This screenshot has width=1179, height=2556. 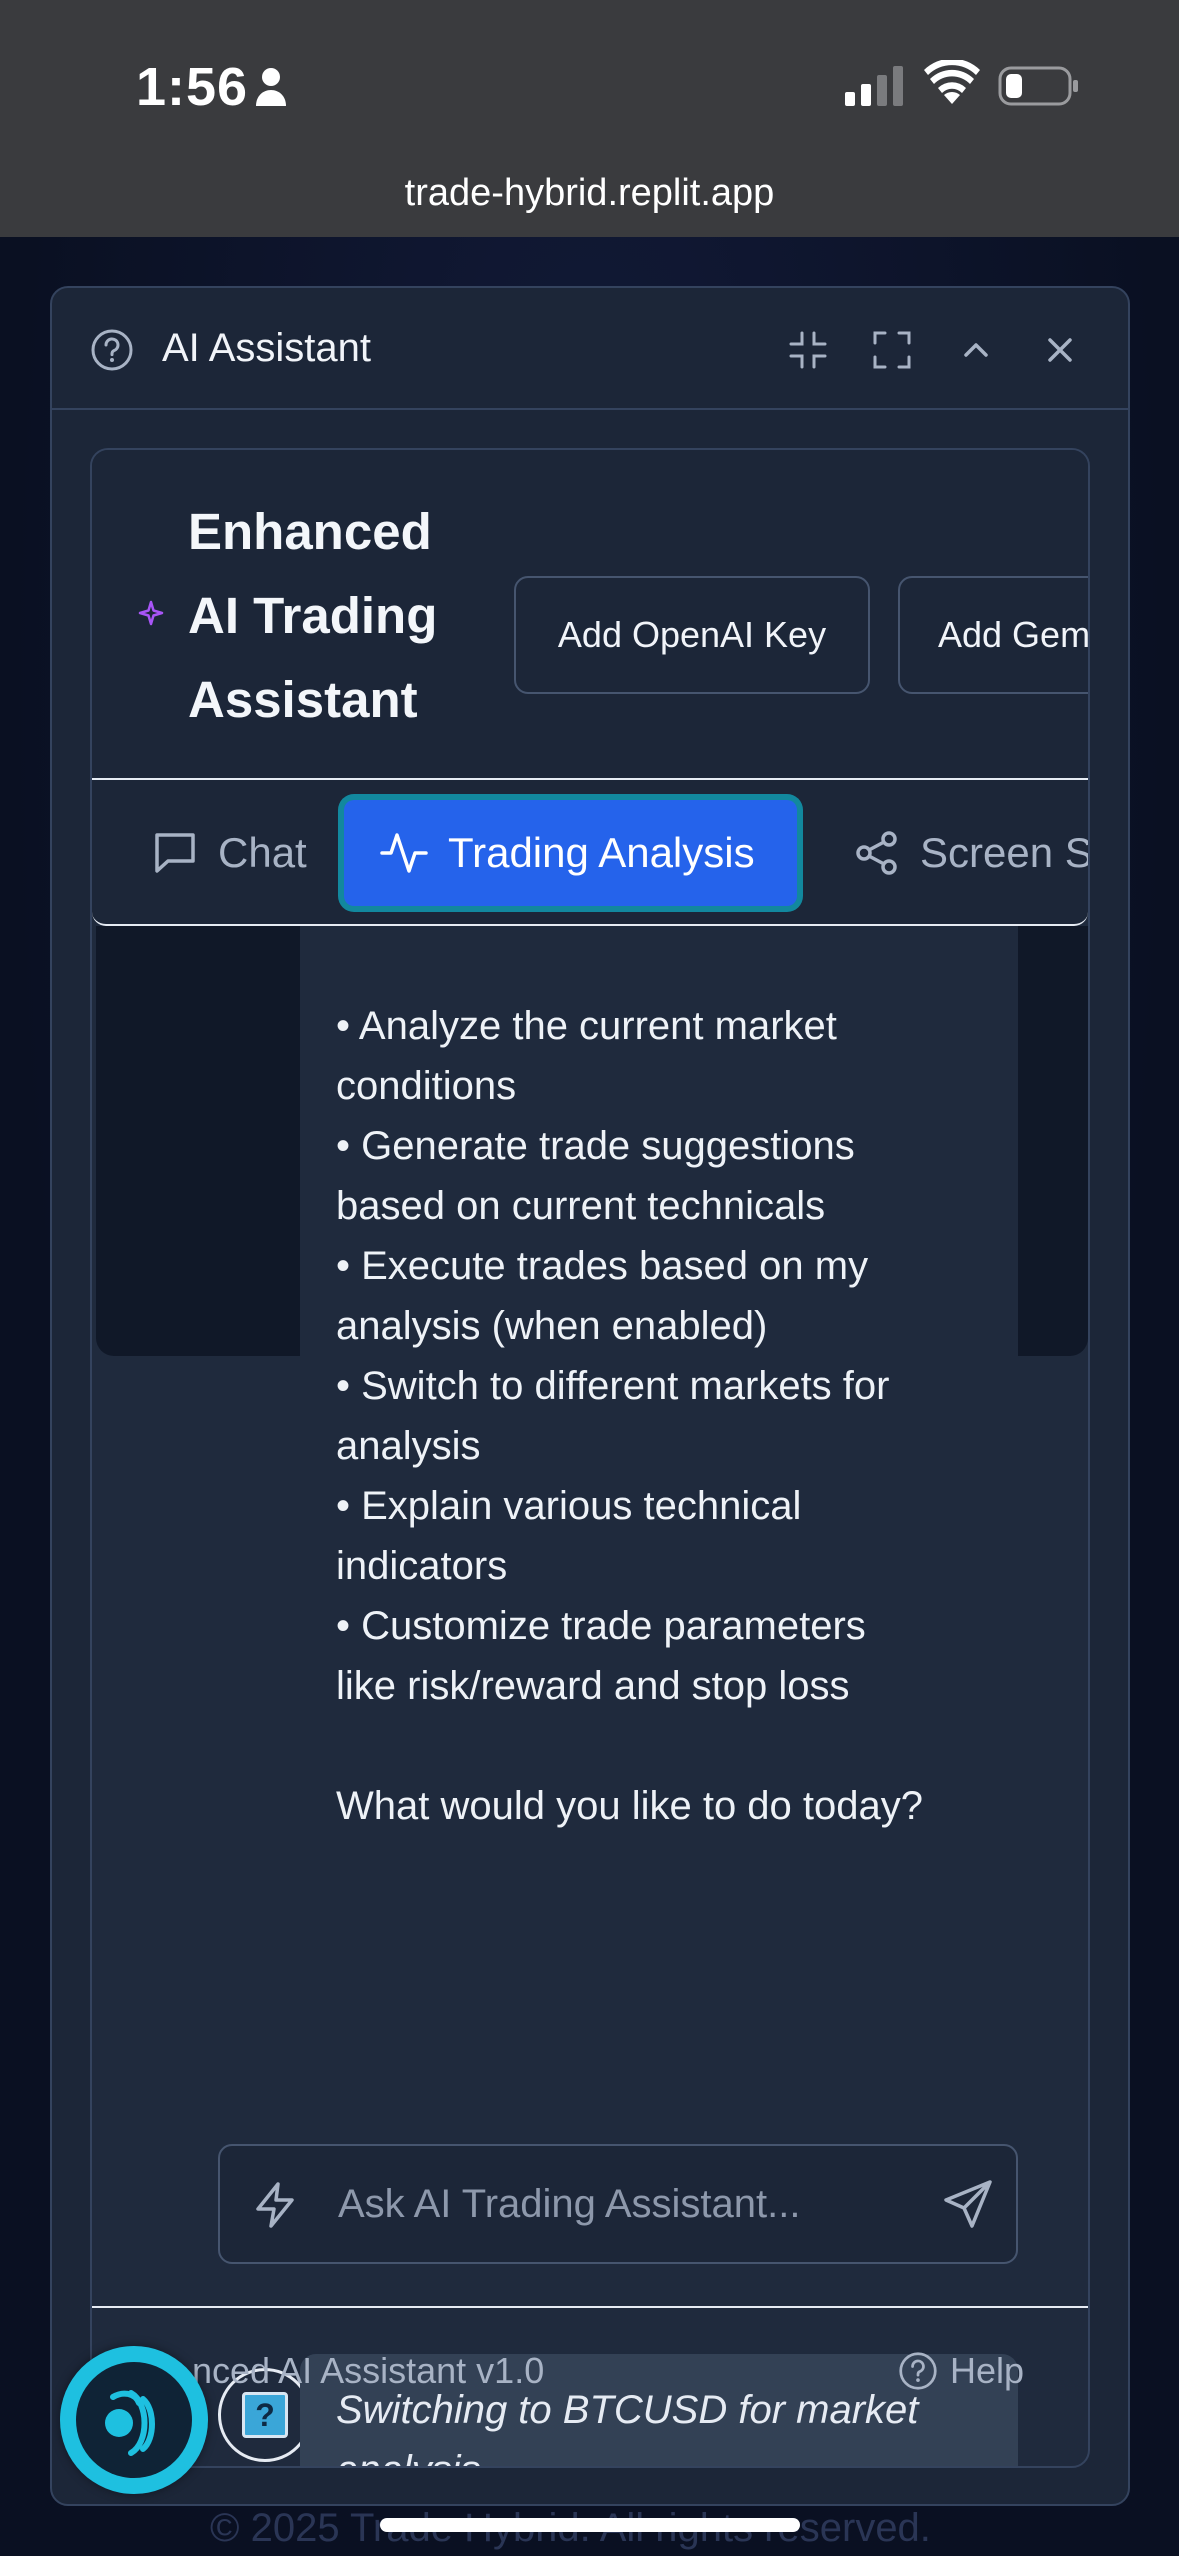 I want to click on tab-screen-share: Screen S, so click(x=972, y=853).